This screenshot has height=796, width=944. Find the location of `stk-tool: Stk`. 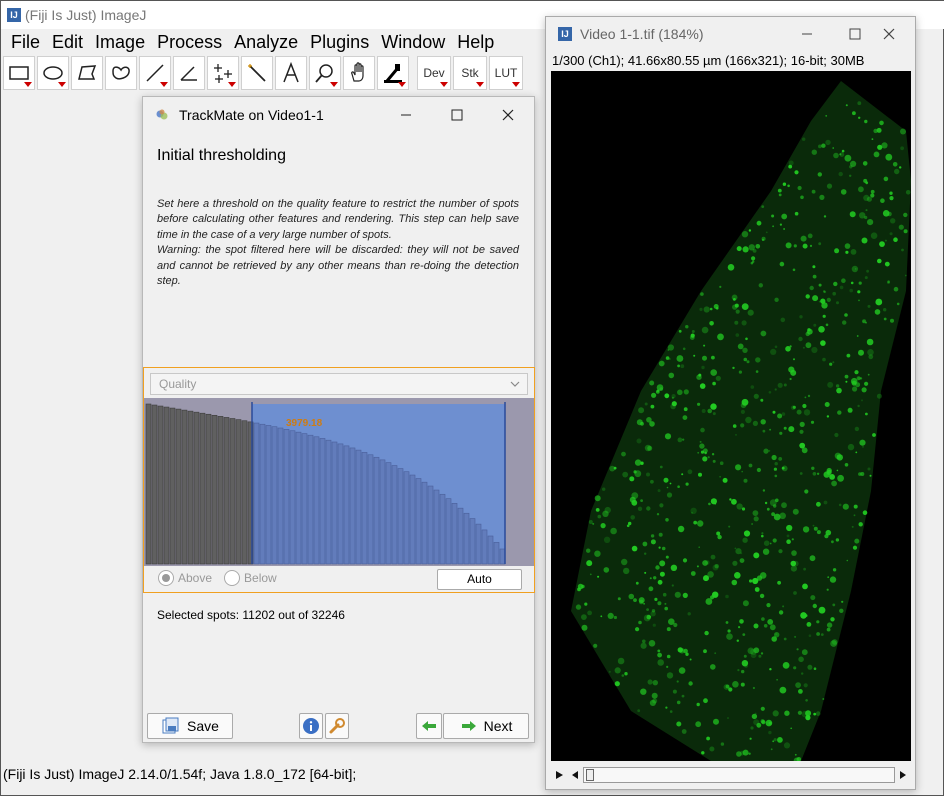

stk-tool: Stk is located at coordinates (470, 73).